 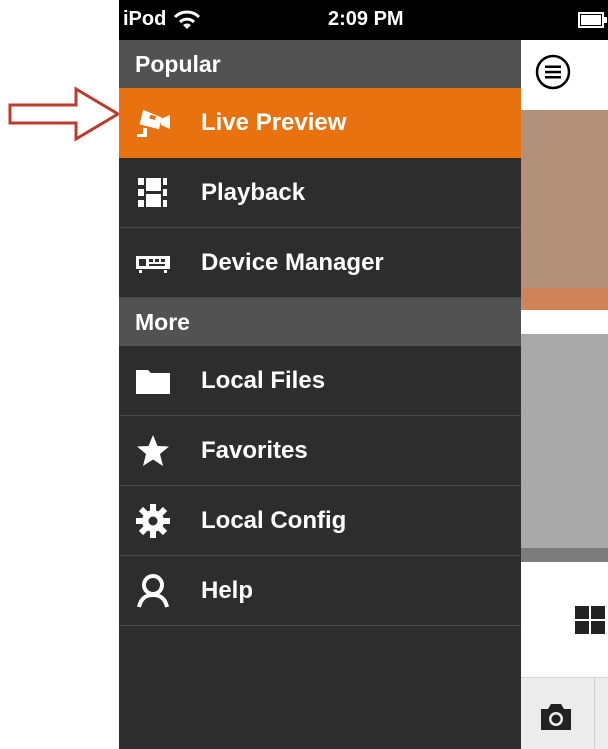 What do you see at coordinates (153, 521) in the screenshot?
I see `gear-icon` at bounding box center [153, 521].